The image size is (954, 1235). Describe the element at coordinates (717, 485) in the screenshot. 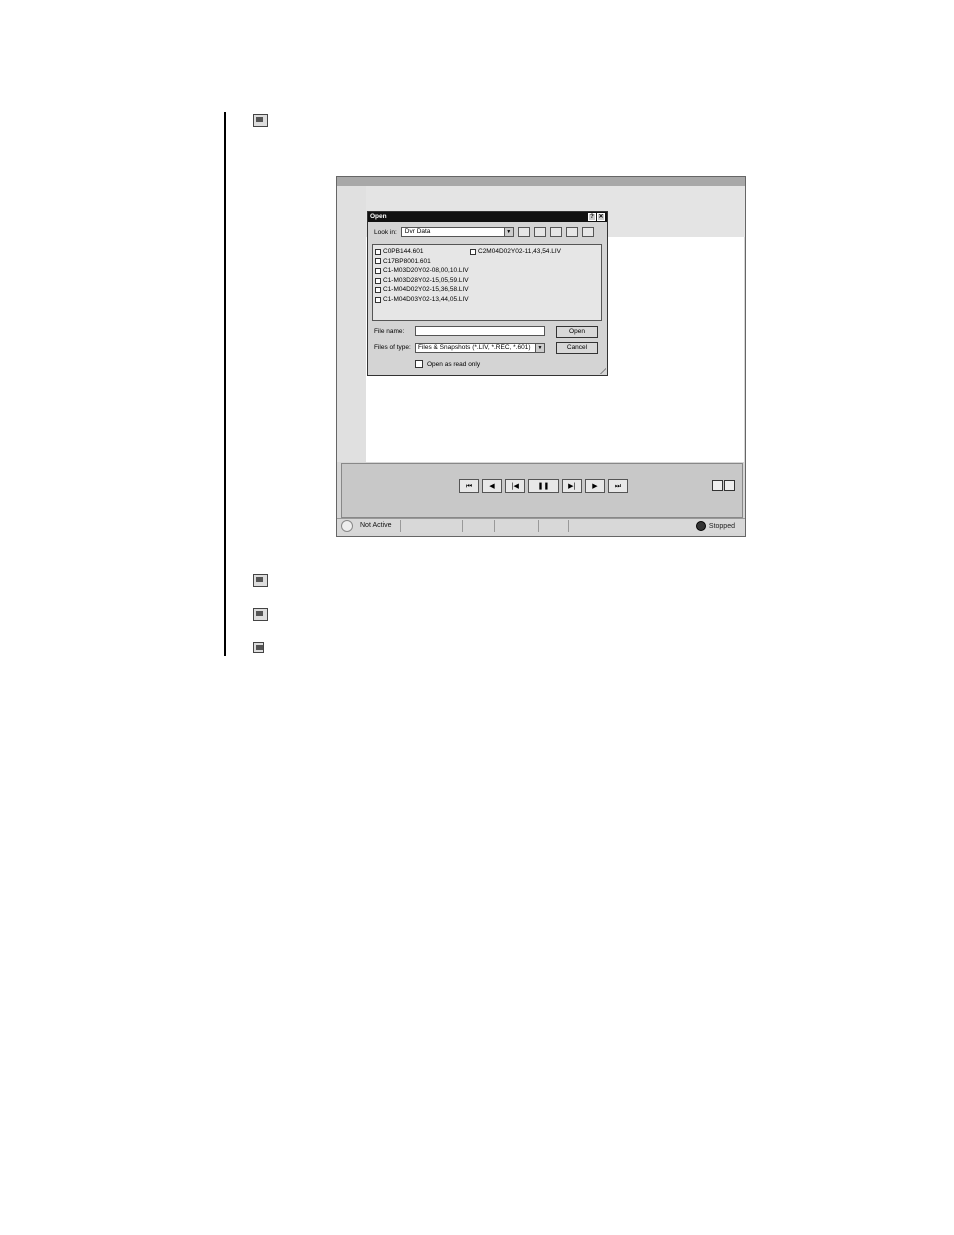

I see `layout-icon` at that location.